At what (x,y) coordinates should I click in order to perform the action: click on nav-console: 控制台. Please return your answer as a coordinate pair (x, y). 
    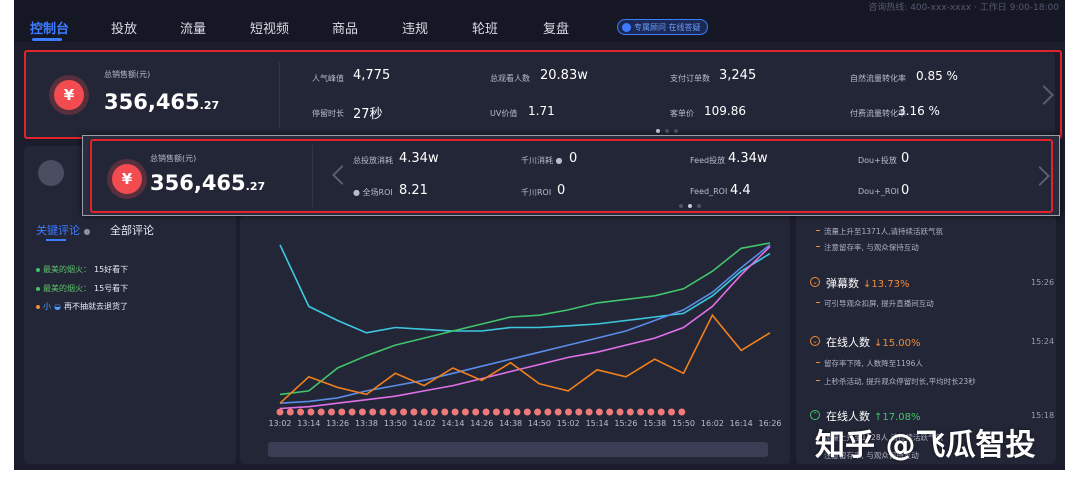
    Looking at the image, I should click on (49, 27).